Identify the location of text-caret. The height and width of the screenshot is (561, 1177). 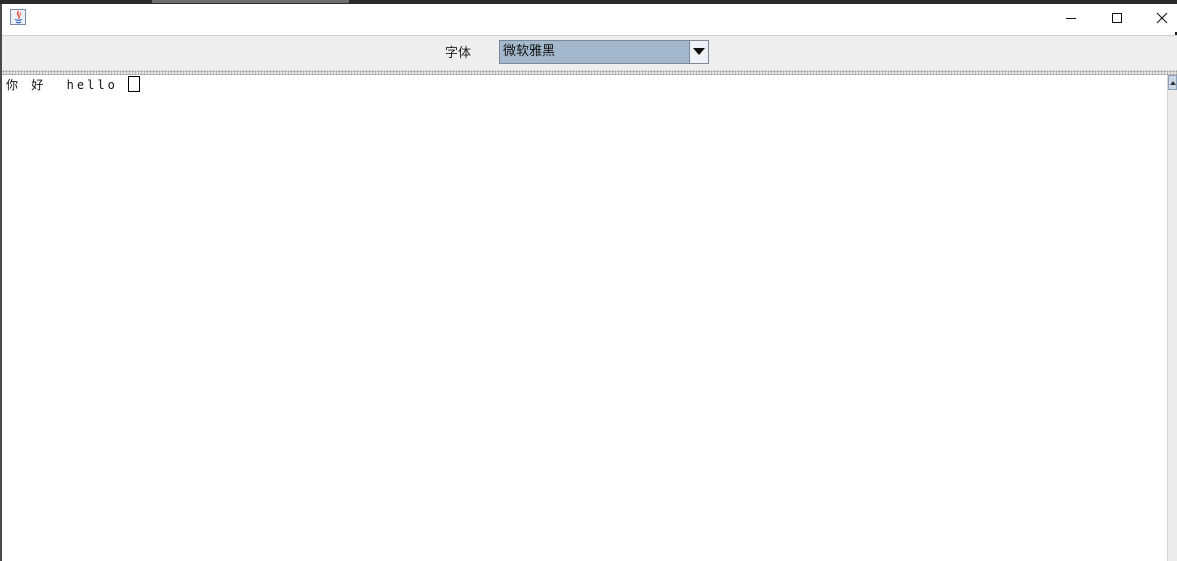
(134, 84).